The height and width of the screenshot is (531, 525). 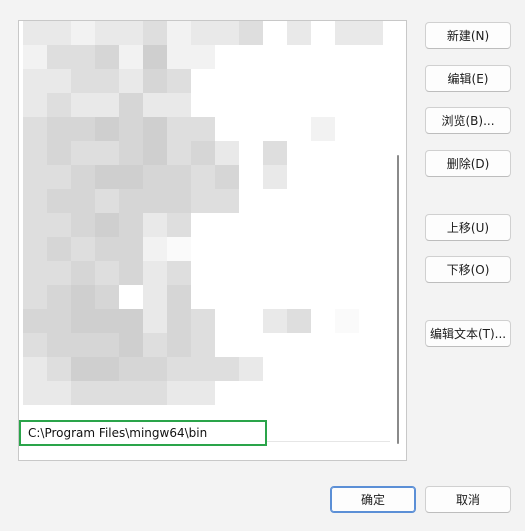 I want to click on edit-button: 编辑(E), so click(x=468, y=78).